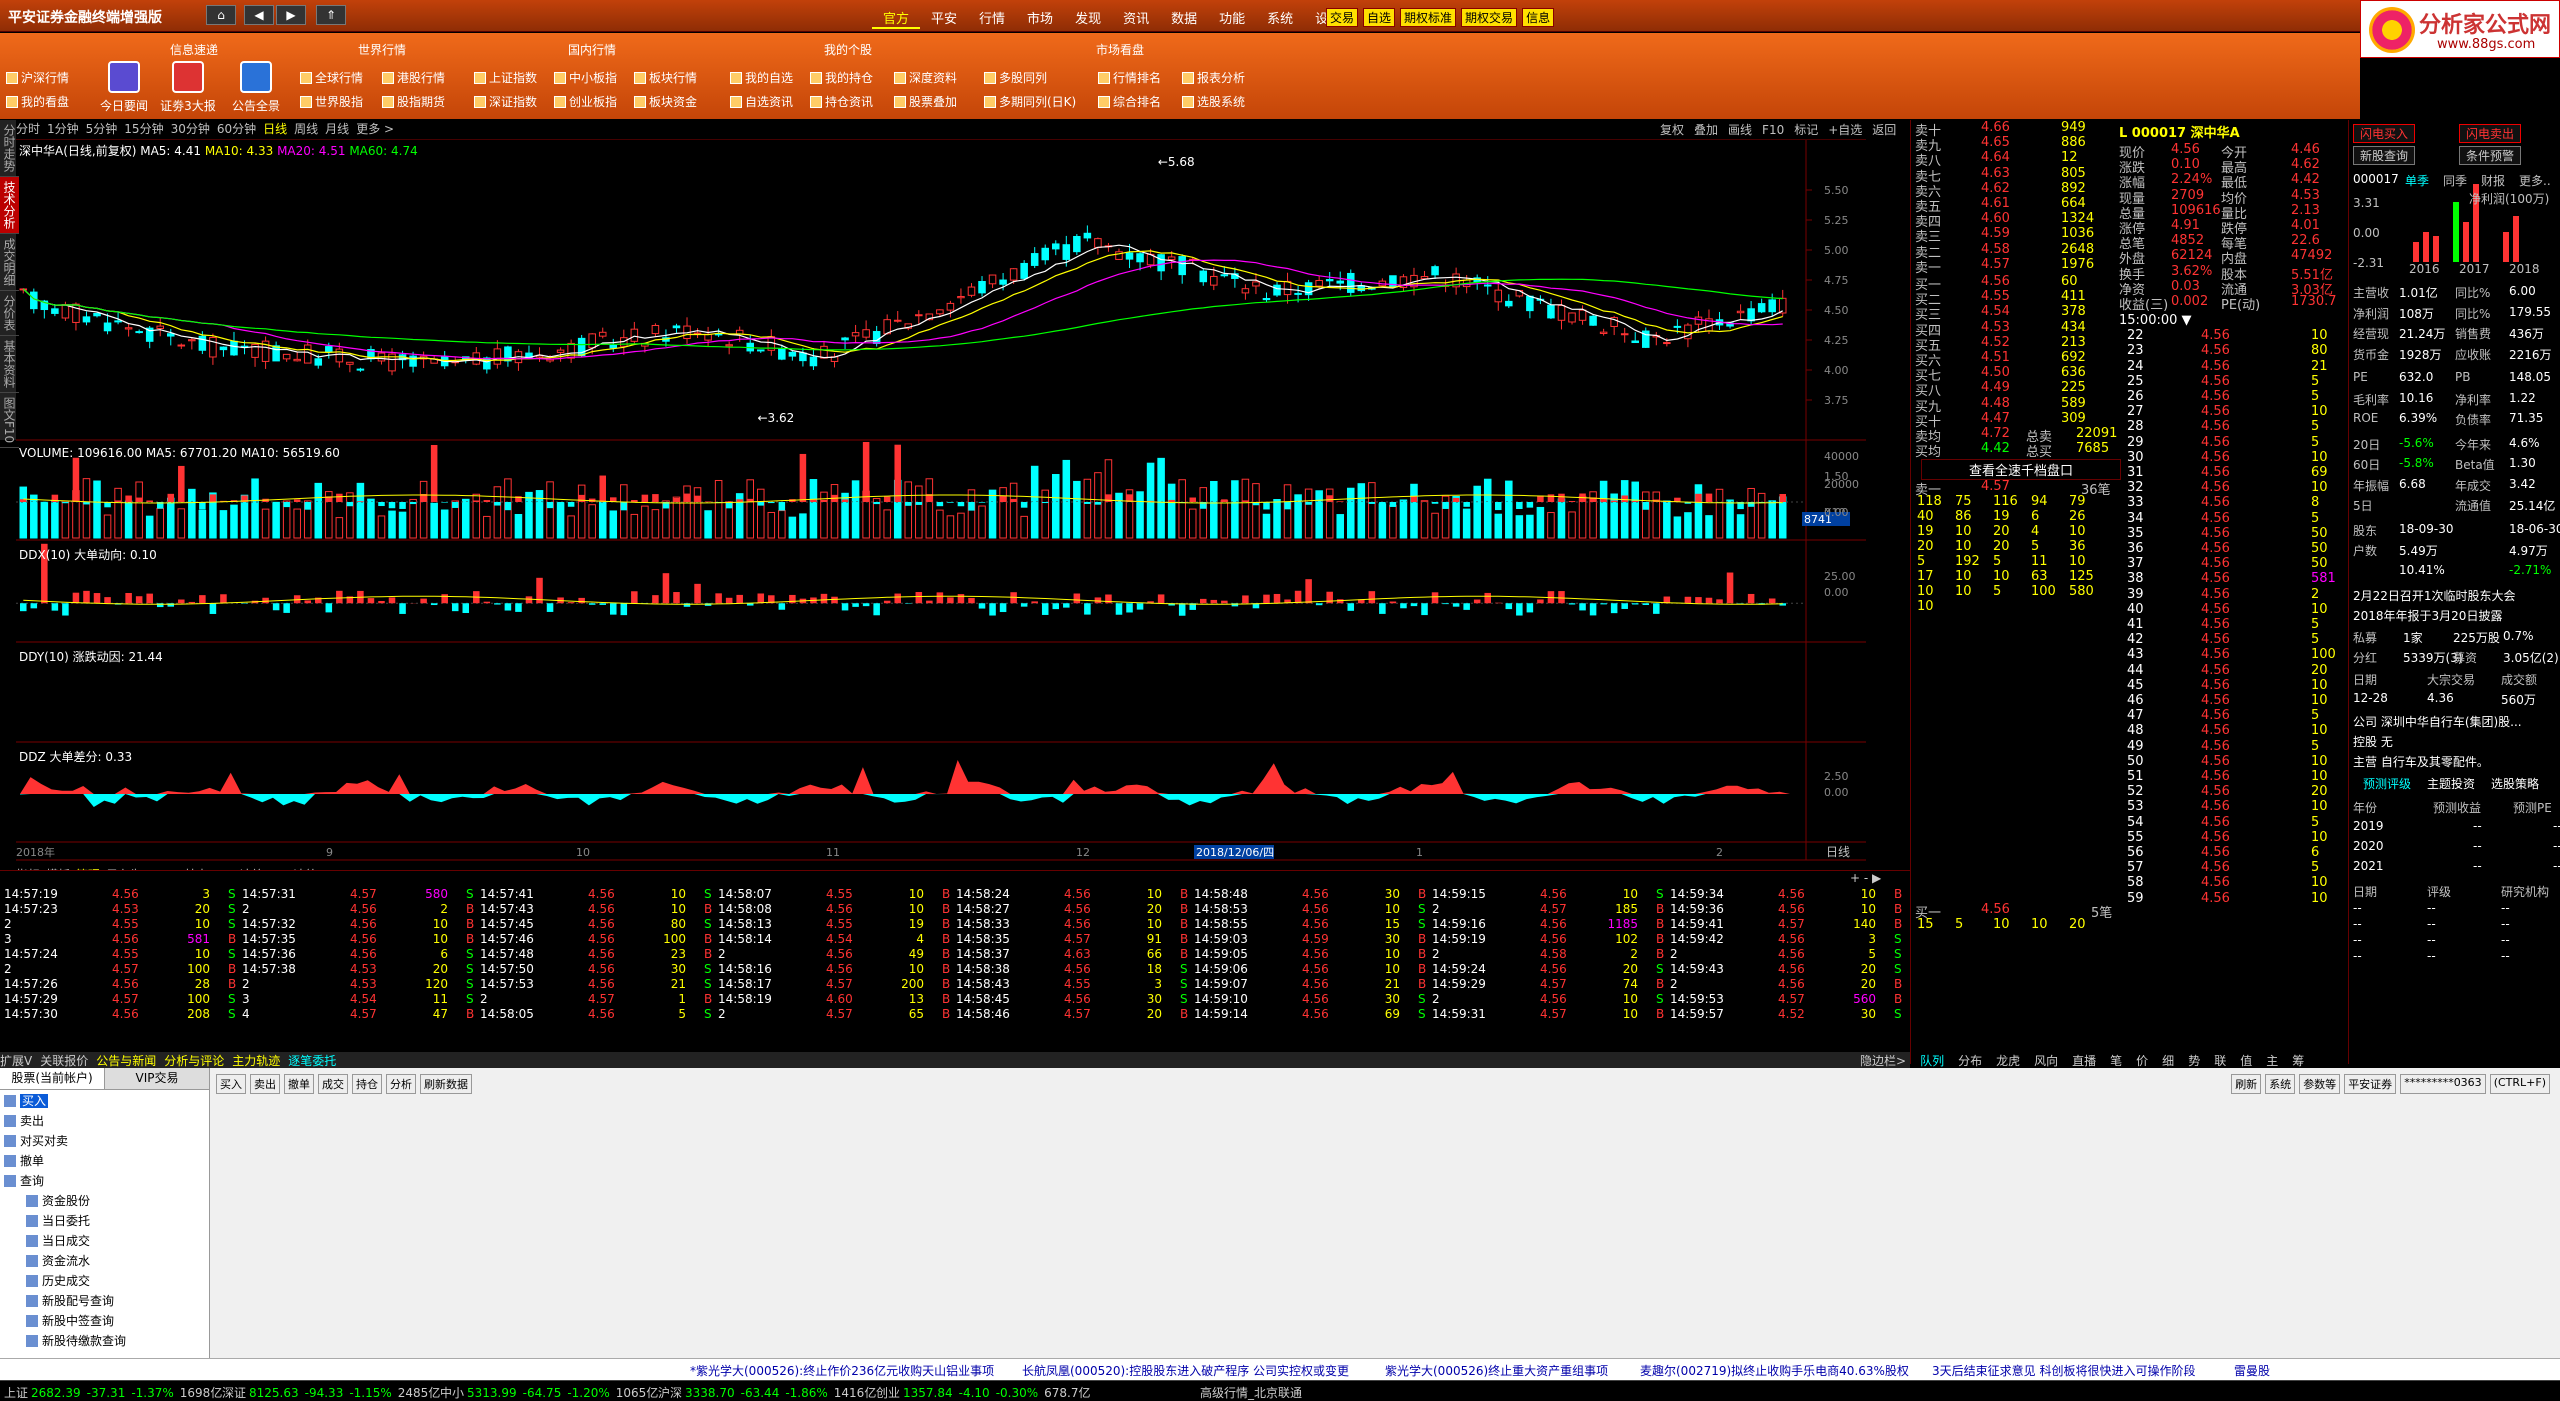 The width and height of the screenshot is (2560, 1401). I want to click on news-headline: 麦趣尔(002719)拟终止收购手乐电商40.63%股权, so click(1774, 1370).